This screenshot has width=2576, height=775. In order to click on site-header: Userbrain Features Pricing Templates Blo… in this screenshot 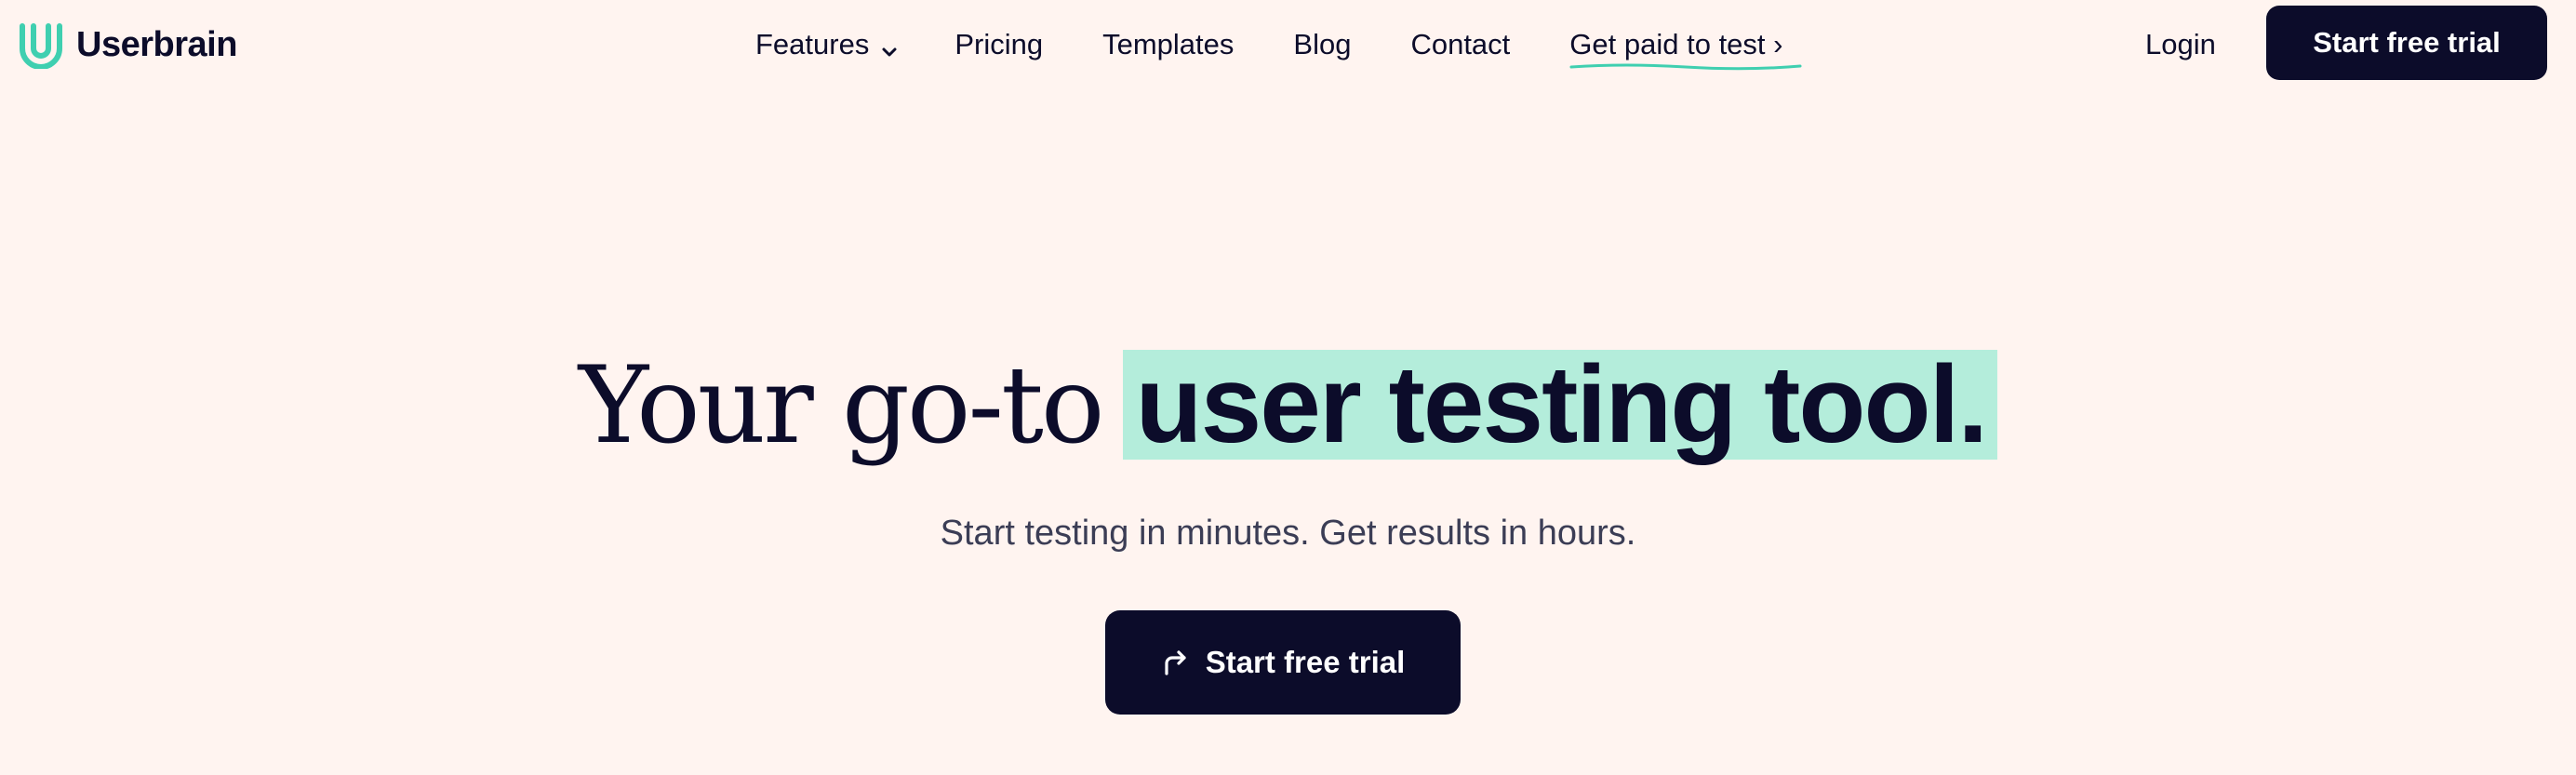, I will do `click(1288, 43)`.